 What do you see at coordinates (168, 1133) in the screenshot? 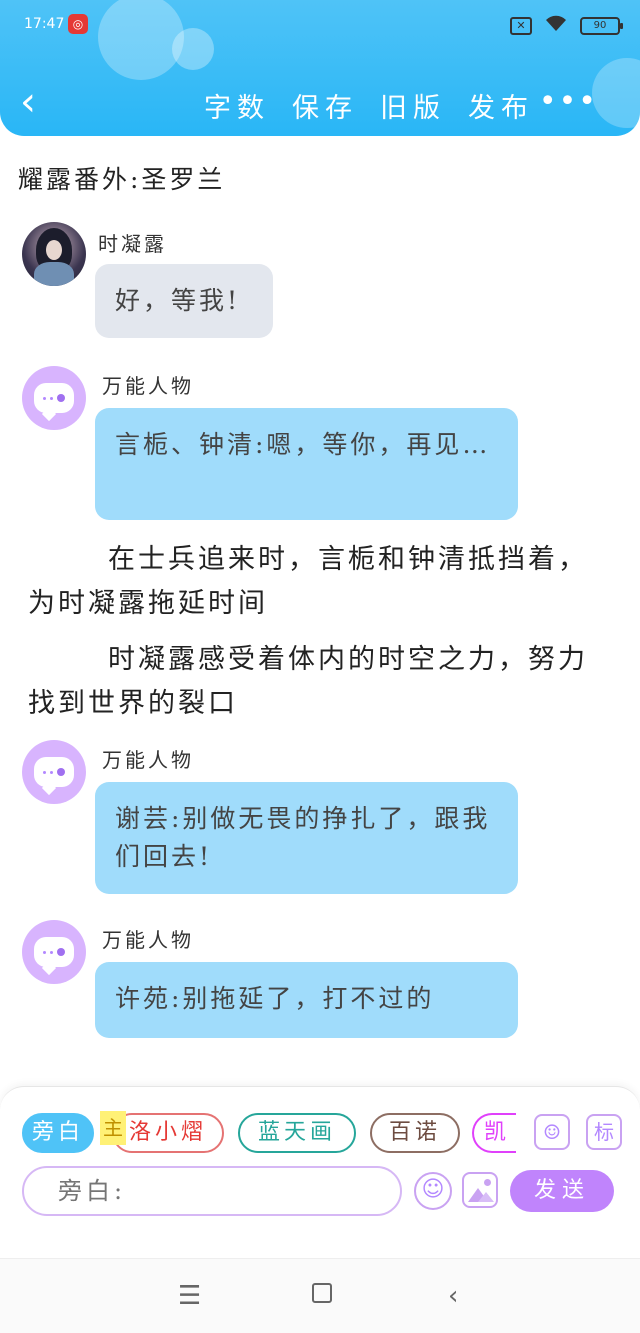
I see `role-chip-luo: 洛小熠` at bounding box center [168, 1133].